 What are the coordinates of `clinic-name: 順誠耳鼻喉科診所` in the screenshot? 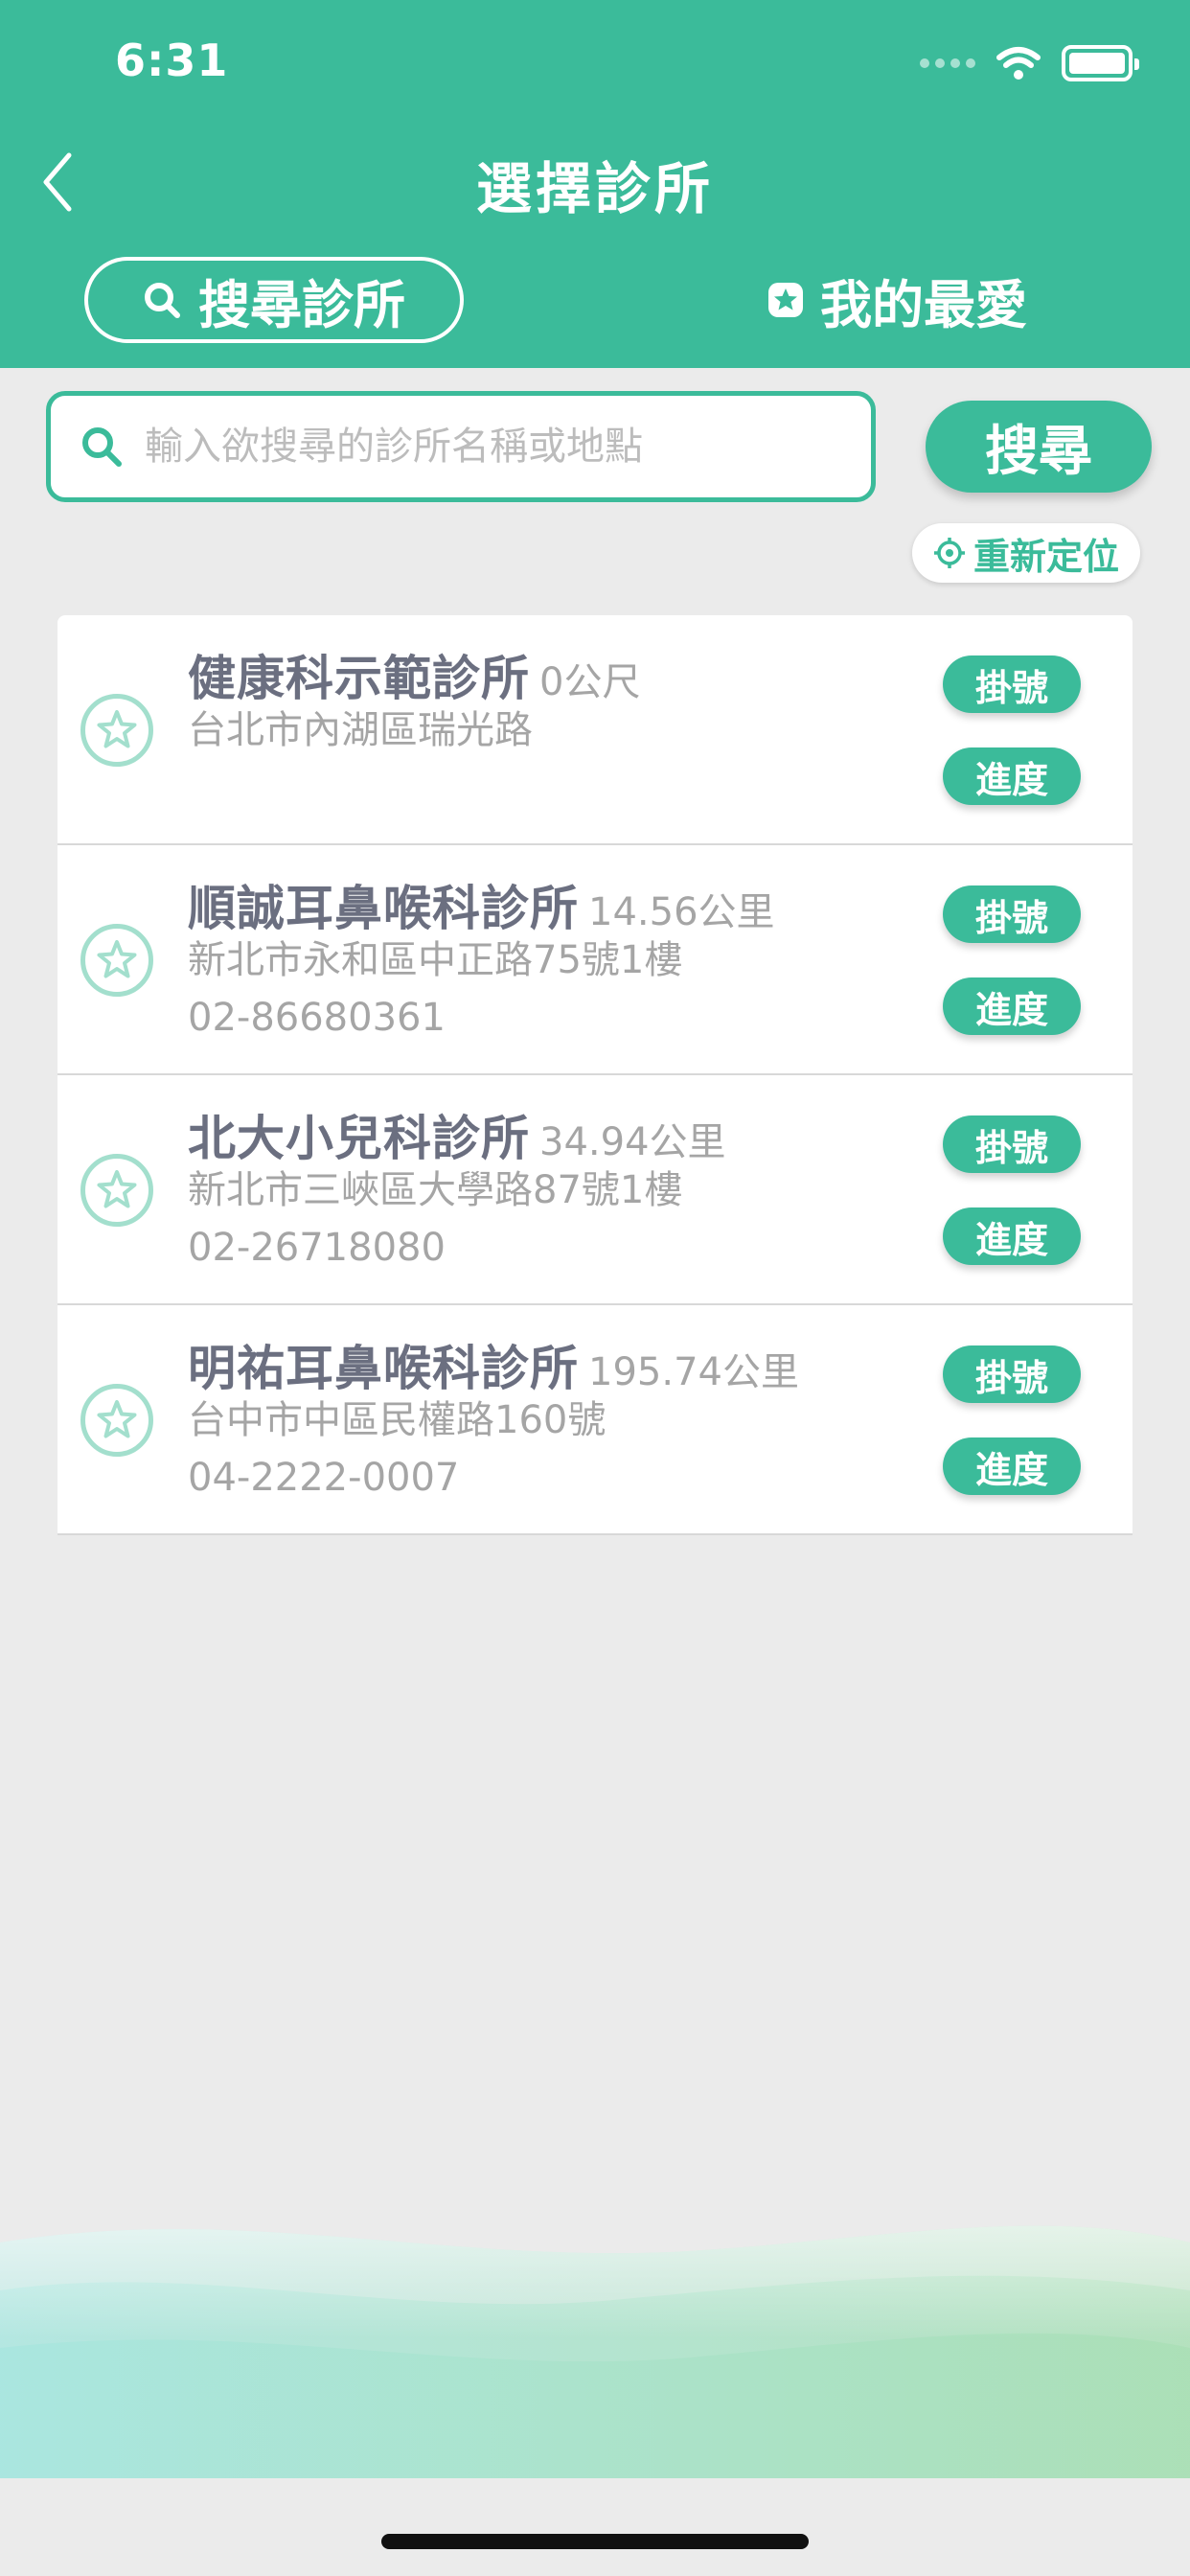 It's located at (383, 908).